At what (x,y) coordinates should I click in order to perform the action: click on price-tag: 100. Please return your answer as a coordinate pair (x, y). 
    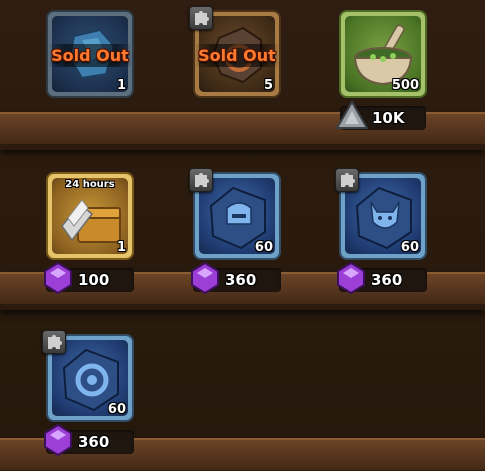
    Looking at the image, I should click on (89, 278).